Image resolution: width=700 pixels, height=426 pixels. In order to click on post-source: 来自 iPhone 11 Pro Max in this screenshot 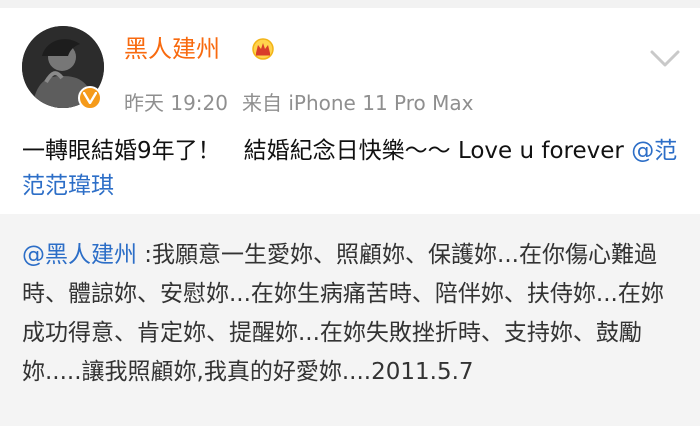, I will do `click(357, 103)`.